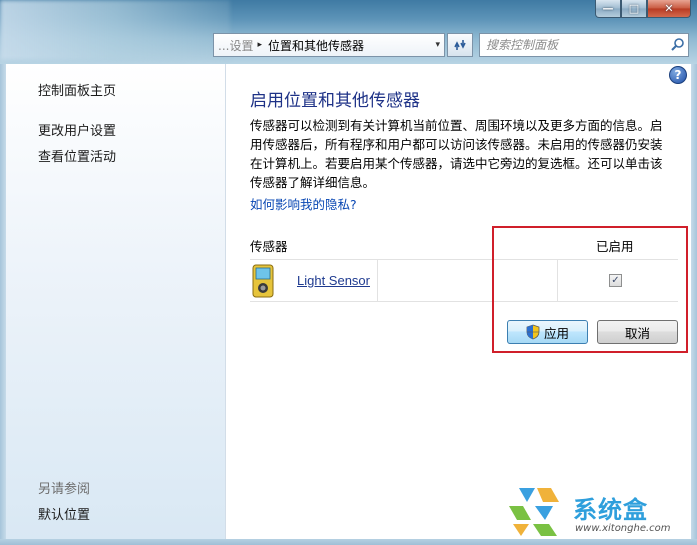 The height and width of the screenshot is (545, 697). What do you see at coordinates (351, 45) in the screenshot?
I see `breadcrumb-current: 位置和其他传感器` at bounding box center [351, 45].